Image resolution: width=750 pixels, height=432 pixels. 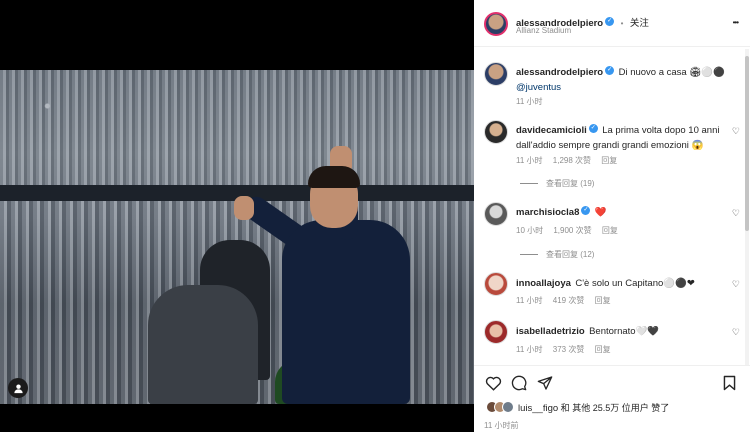 I want to click on send-icon, so click(x=545, y=383).